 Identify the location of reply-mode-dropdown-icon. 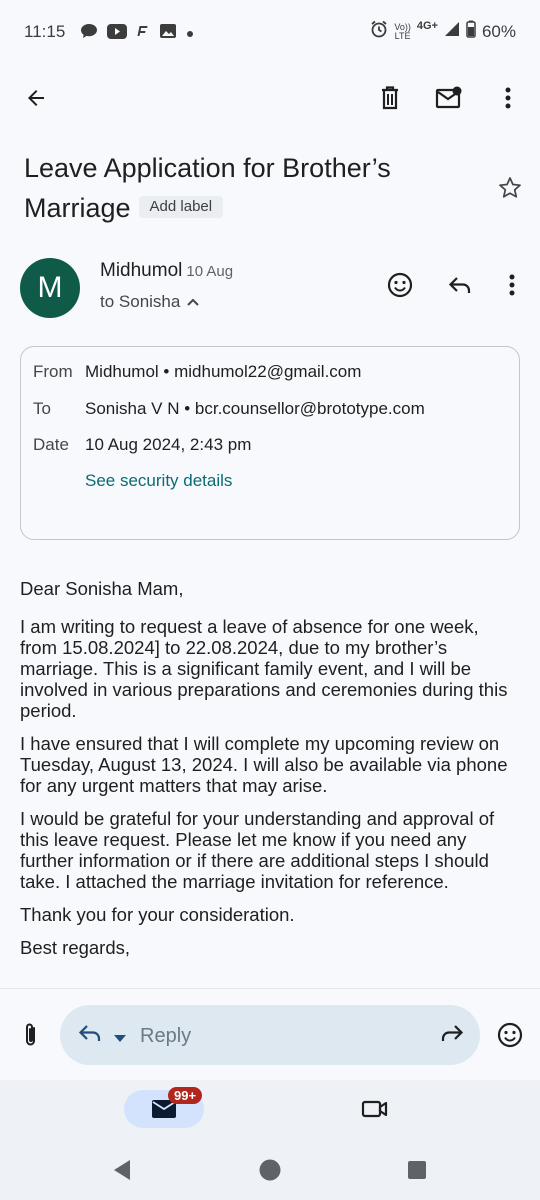
(120, 1039).